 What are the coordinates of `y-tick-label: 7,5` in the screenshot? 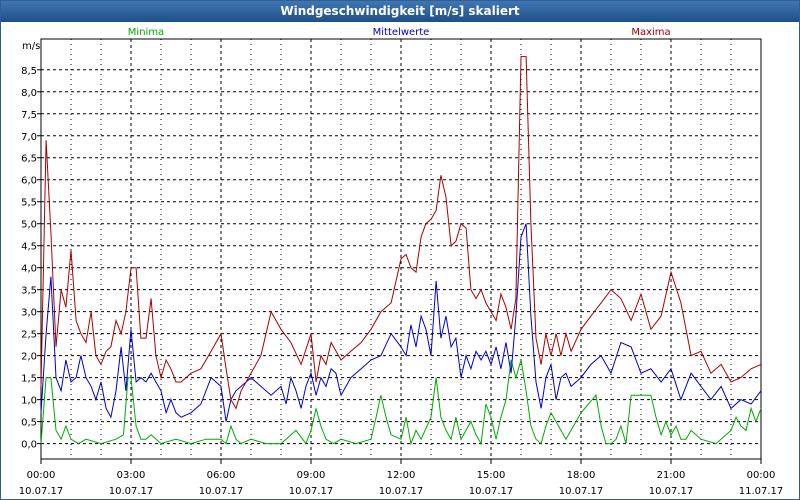 It's located at (29, 115).